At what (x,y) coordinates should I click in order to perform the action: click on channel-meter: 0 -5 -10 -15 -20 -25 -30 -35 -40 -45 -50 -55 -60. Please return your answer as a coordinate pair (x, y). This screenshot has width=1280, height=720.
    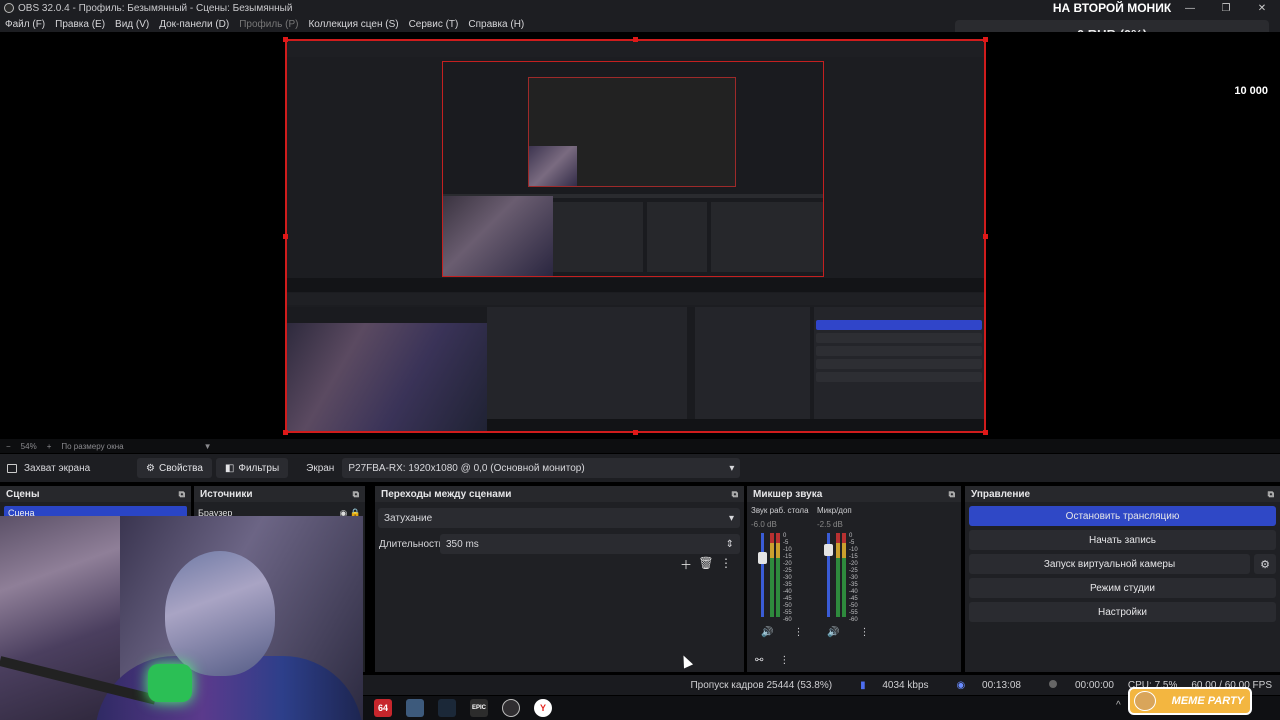
    Looking at the image, I should click on (782, 578).